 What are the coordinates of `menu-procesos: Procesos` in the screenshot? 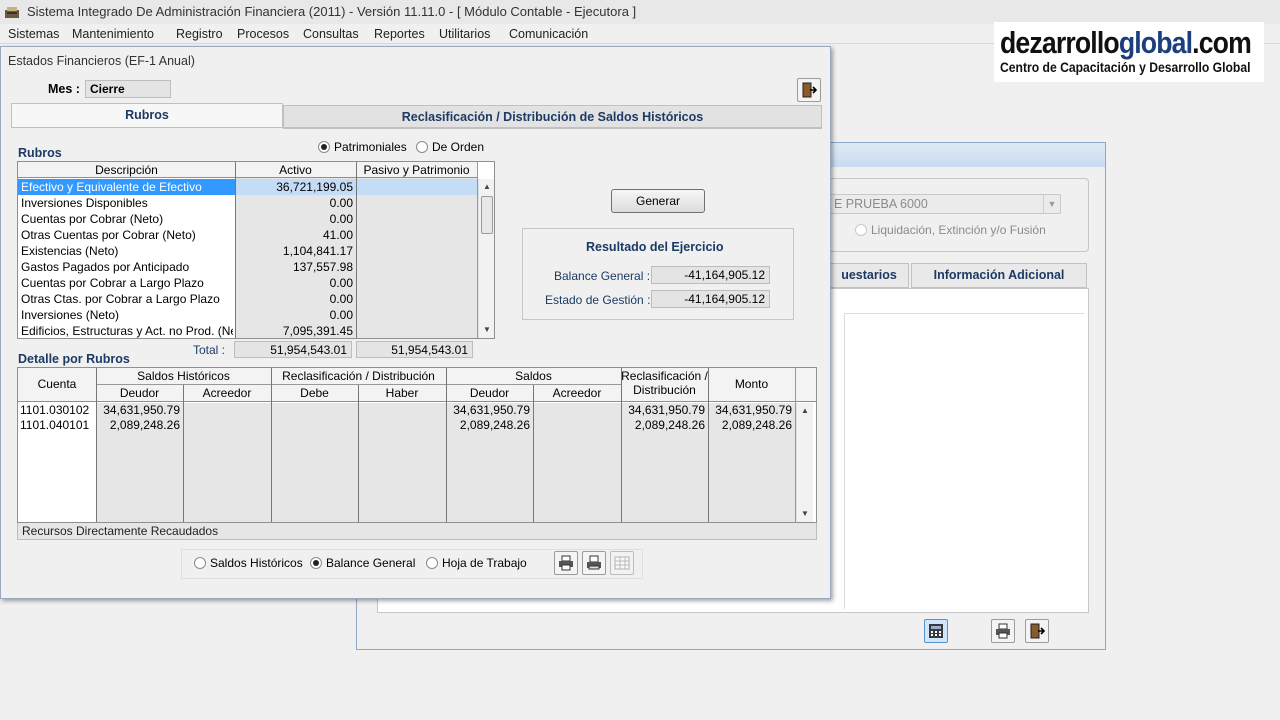 It's located at (263, 34).